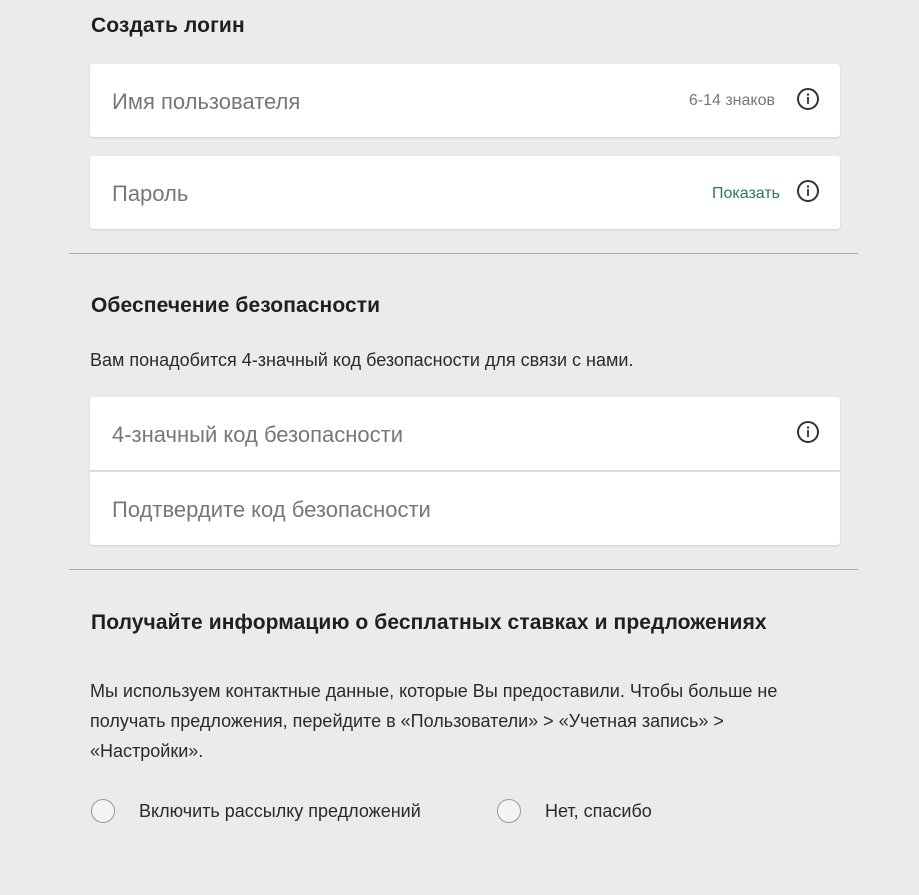  I want to click on confirm-security-code-field: Подтвердите код безопасности, so click(465, 508).